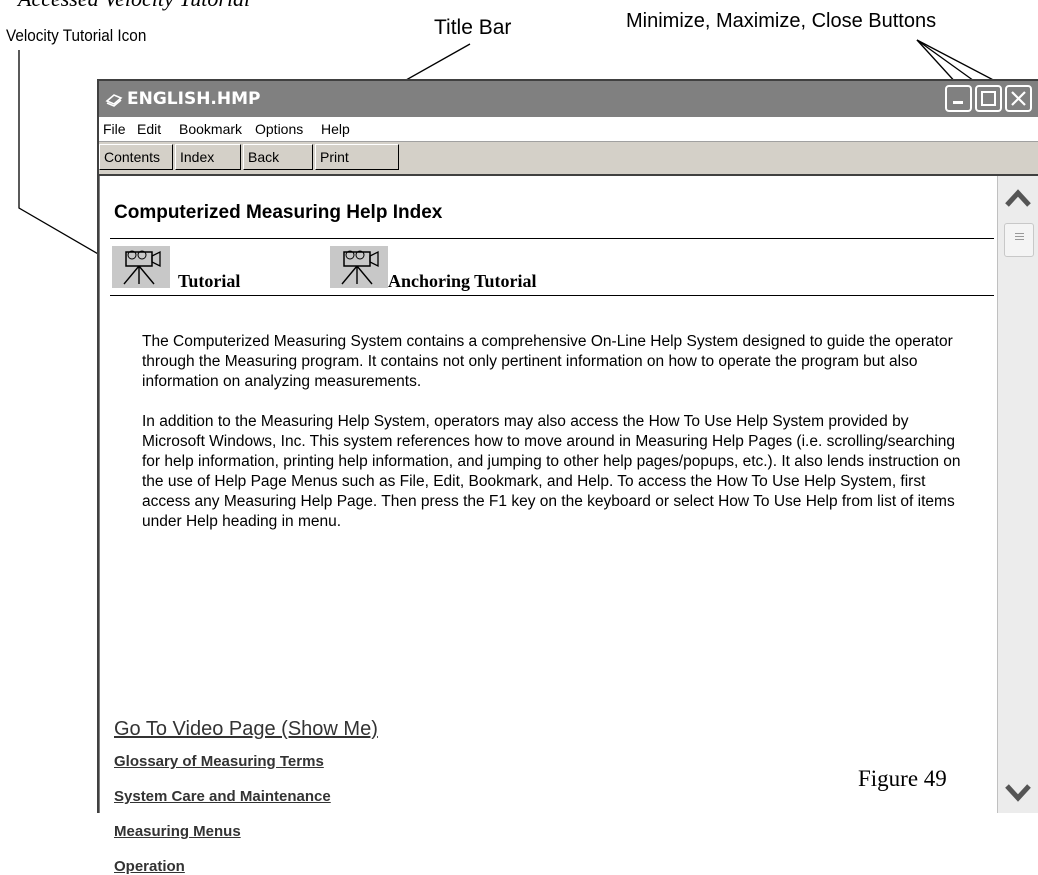 Image resolution: width=1038 pixels, height=875 pixels. I want to click on window-buttons-callout: Minimize, Maximize, Close Buttons, so click(781, 21).